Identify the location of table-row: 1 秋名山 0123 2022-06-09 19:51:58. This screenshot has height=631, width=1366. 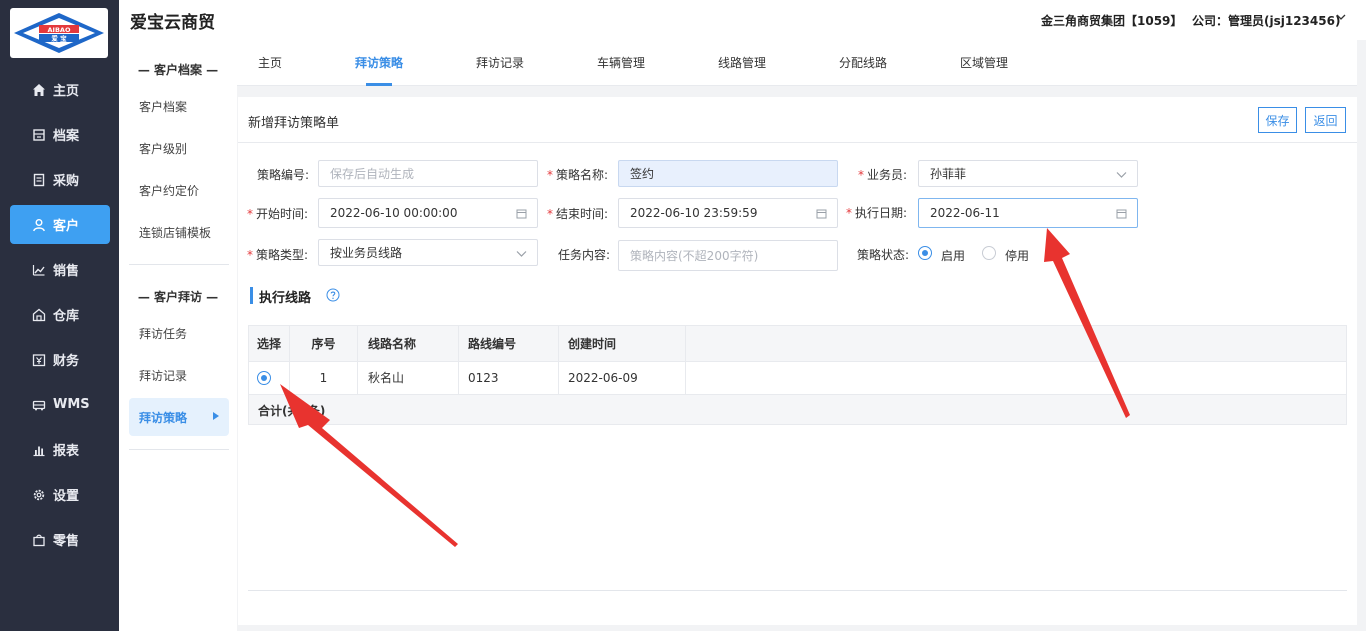
(797, 390).